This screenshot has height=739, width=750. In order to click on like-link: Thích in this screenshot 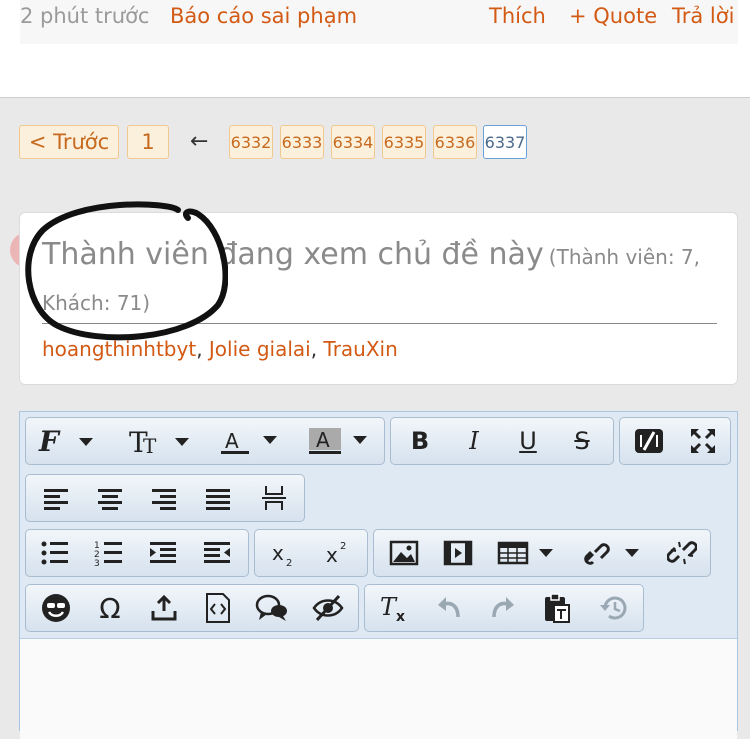, I will do `click(517, 16)`.